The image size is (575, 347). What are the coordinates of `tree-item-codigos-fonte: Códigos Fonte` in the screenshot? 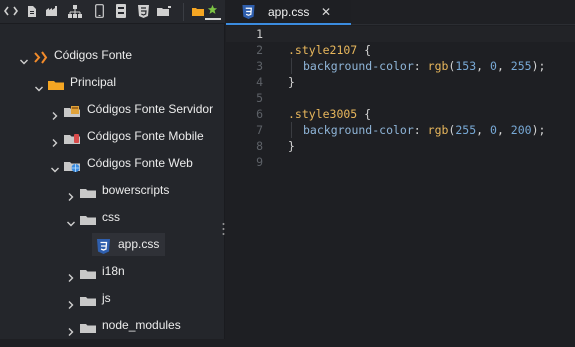 It's located at (112, 55).